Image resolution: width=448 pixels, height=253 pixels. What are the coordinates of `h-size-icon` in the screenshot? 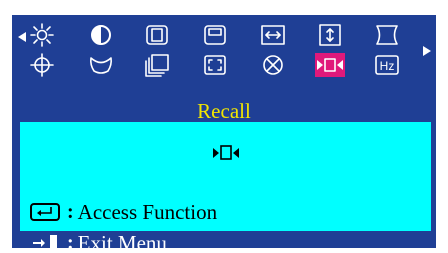 It's located at (273, 35).